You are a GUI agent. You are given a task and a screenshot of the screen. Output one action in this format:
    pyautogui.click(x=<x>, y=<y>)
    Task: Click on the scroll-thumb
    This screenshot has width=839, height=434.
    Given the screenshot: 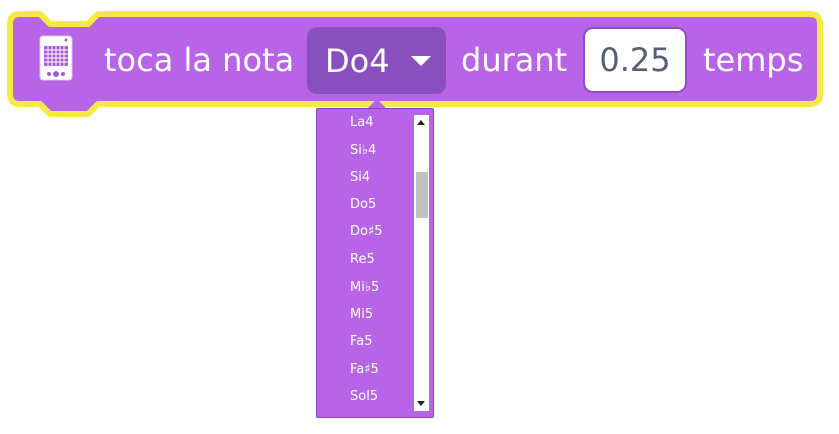 What is the action you would take?
    pyautogui.click(x=422, y=195)
    